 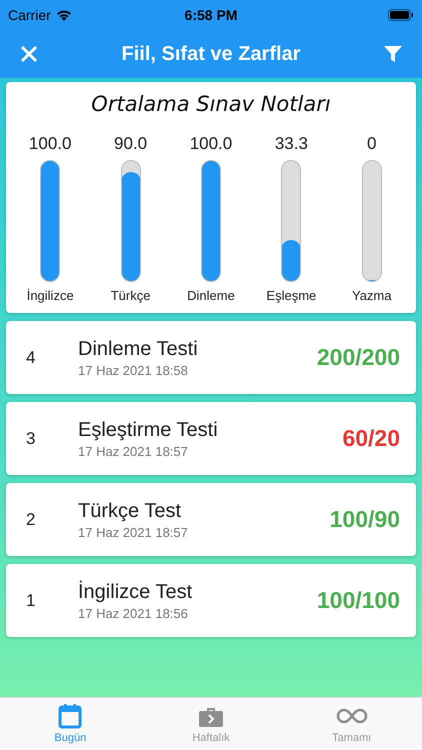 What do you see at coordinates (130, 295) in the screenshot?
I see `meter-label: Türkçe` at bounding box center [130, 295].